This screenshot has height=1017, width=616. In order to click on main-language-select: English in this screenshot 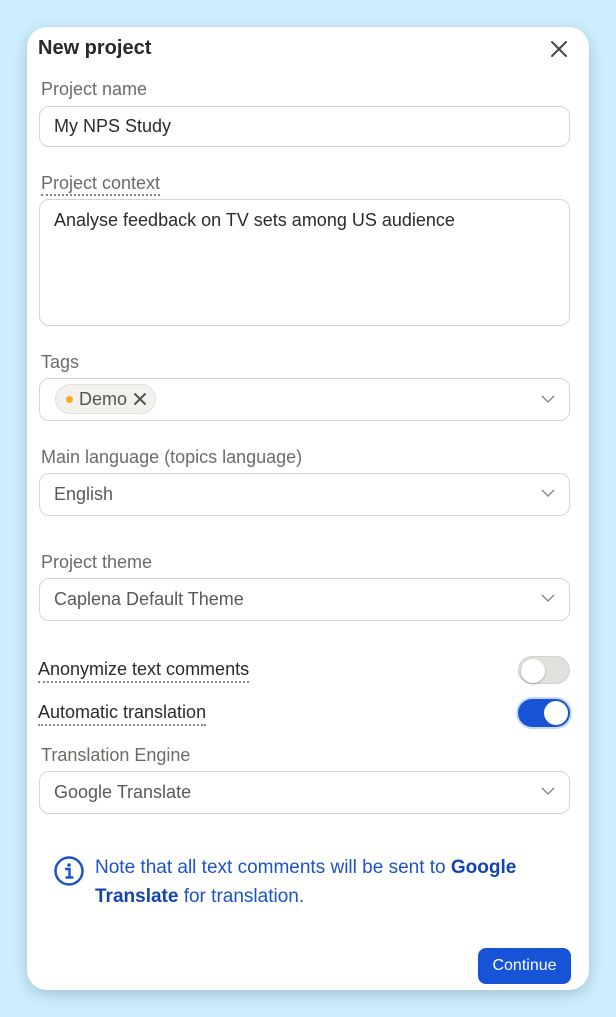, I will do `click(304, 494)`.